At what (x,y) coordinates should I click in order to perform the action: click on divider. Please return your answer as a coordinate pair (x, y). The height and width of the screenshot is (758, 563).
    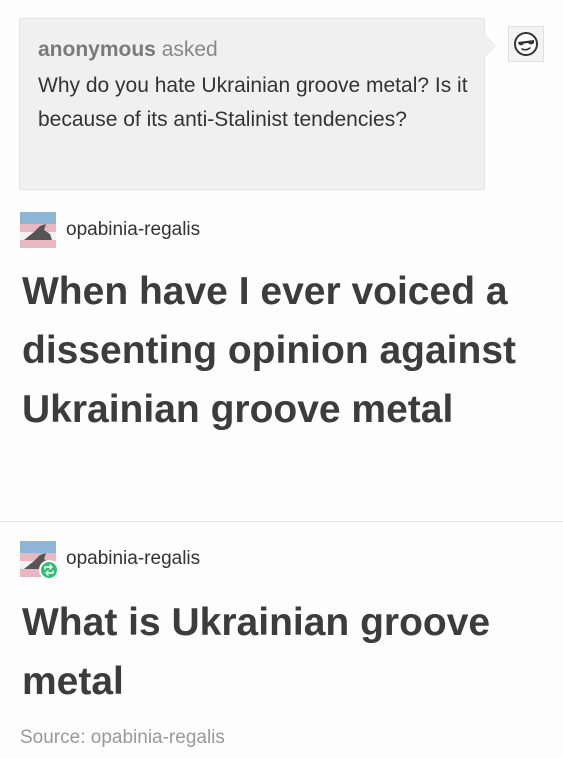
    Looking at the image, I should click on (281, 521).